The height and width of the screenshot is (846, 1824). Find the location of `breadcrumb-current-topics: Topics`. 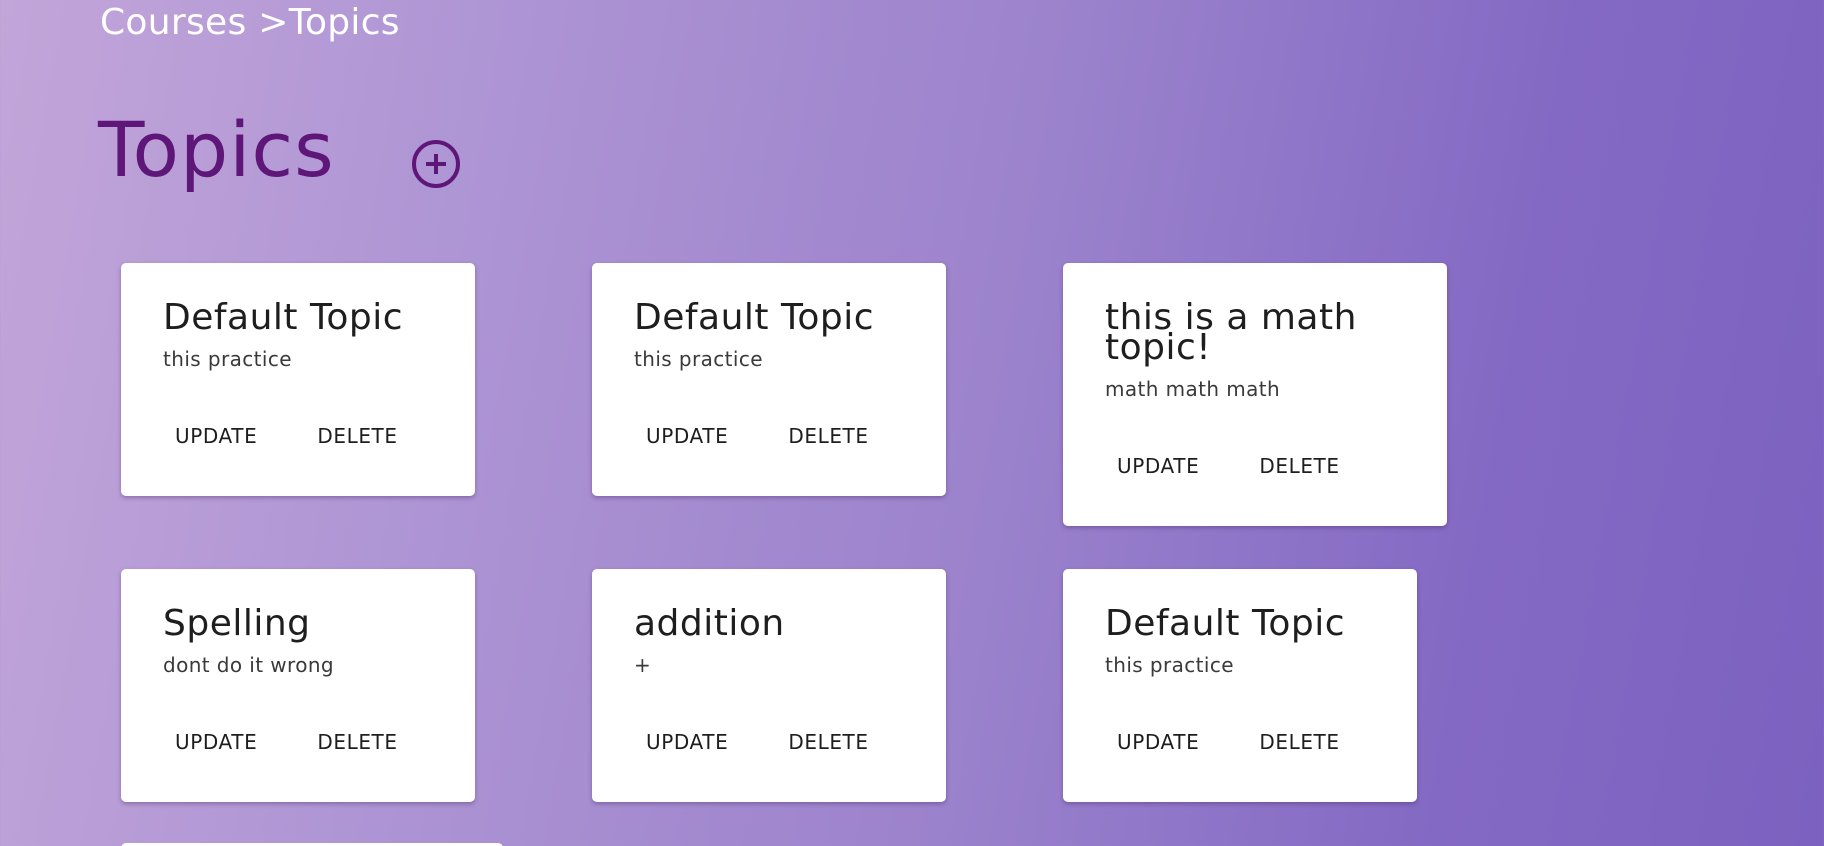

breadcrumb-current-topics: Topics is located at coordinates (344, 22).